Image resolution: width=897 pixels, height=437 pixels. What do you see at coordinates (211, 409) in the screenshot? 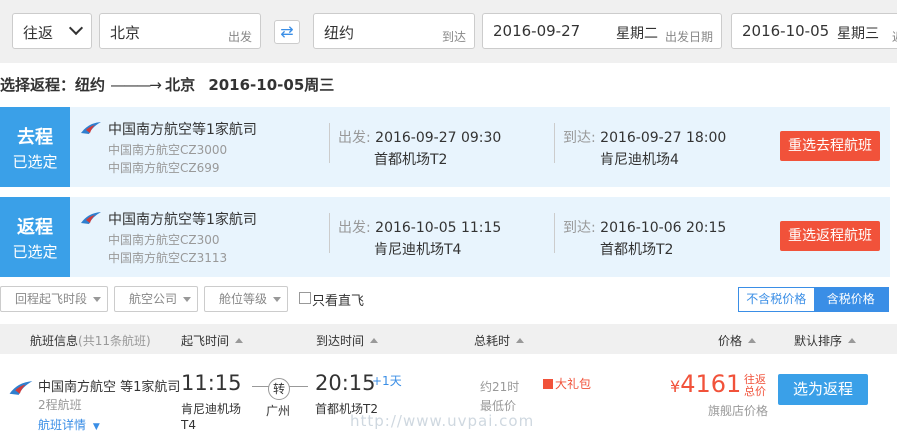
I see `result-dep-airport: 肯尼迪机场` at bounding box center [211, 409].